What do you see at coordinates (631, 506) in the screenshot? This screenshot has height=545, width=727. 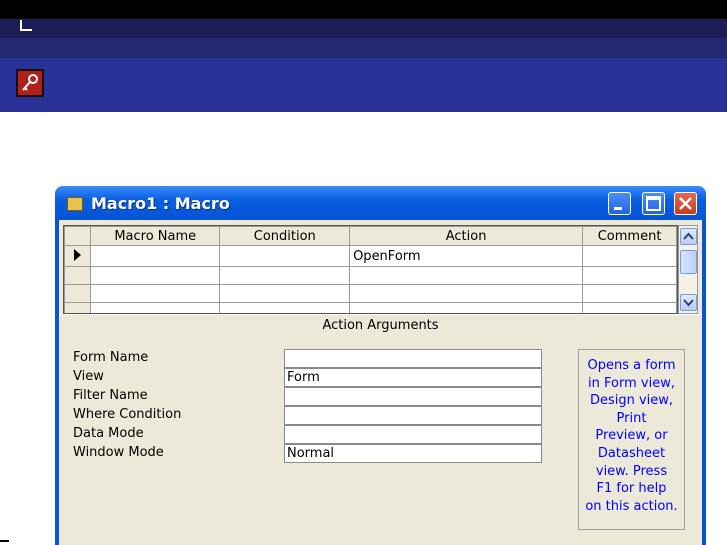 I see `help-line: on this action.` at bounding box center [631, 506].